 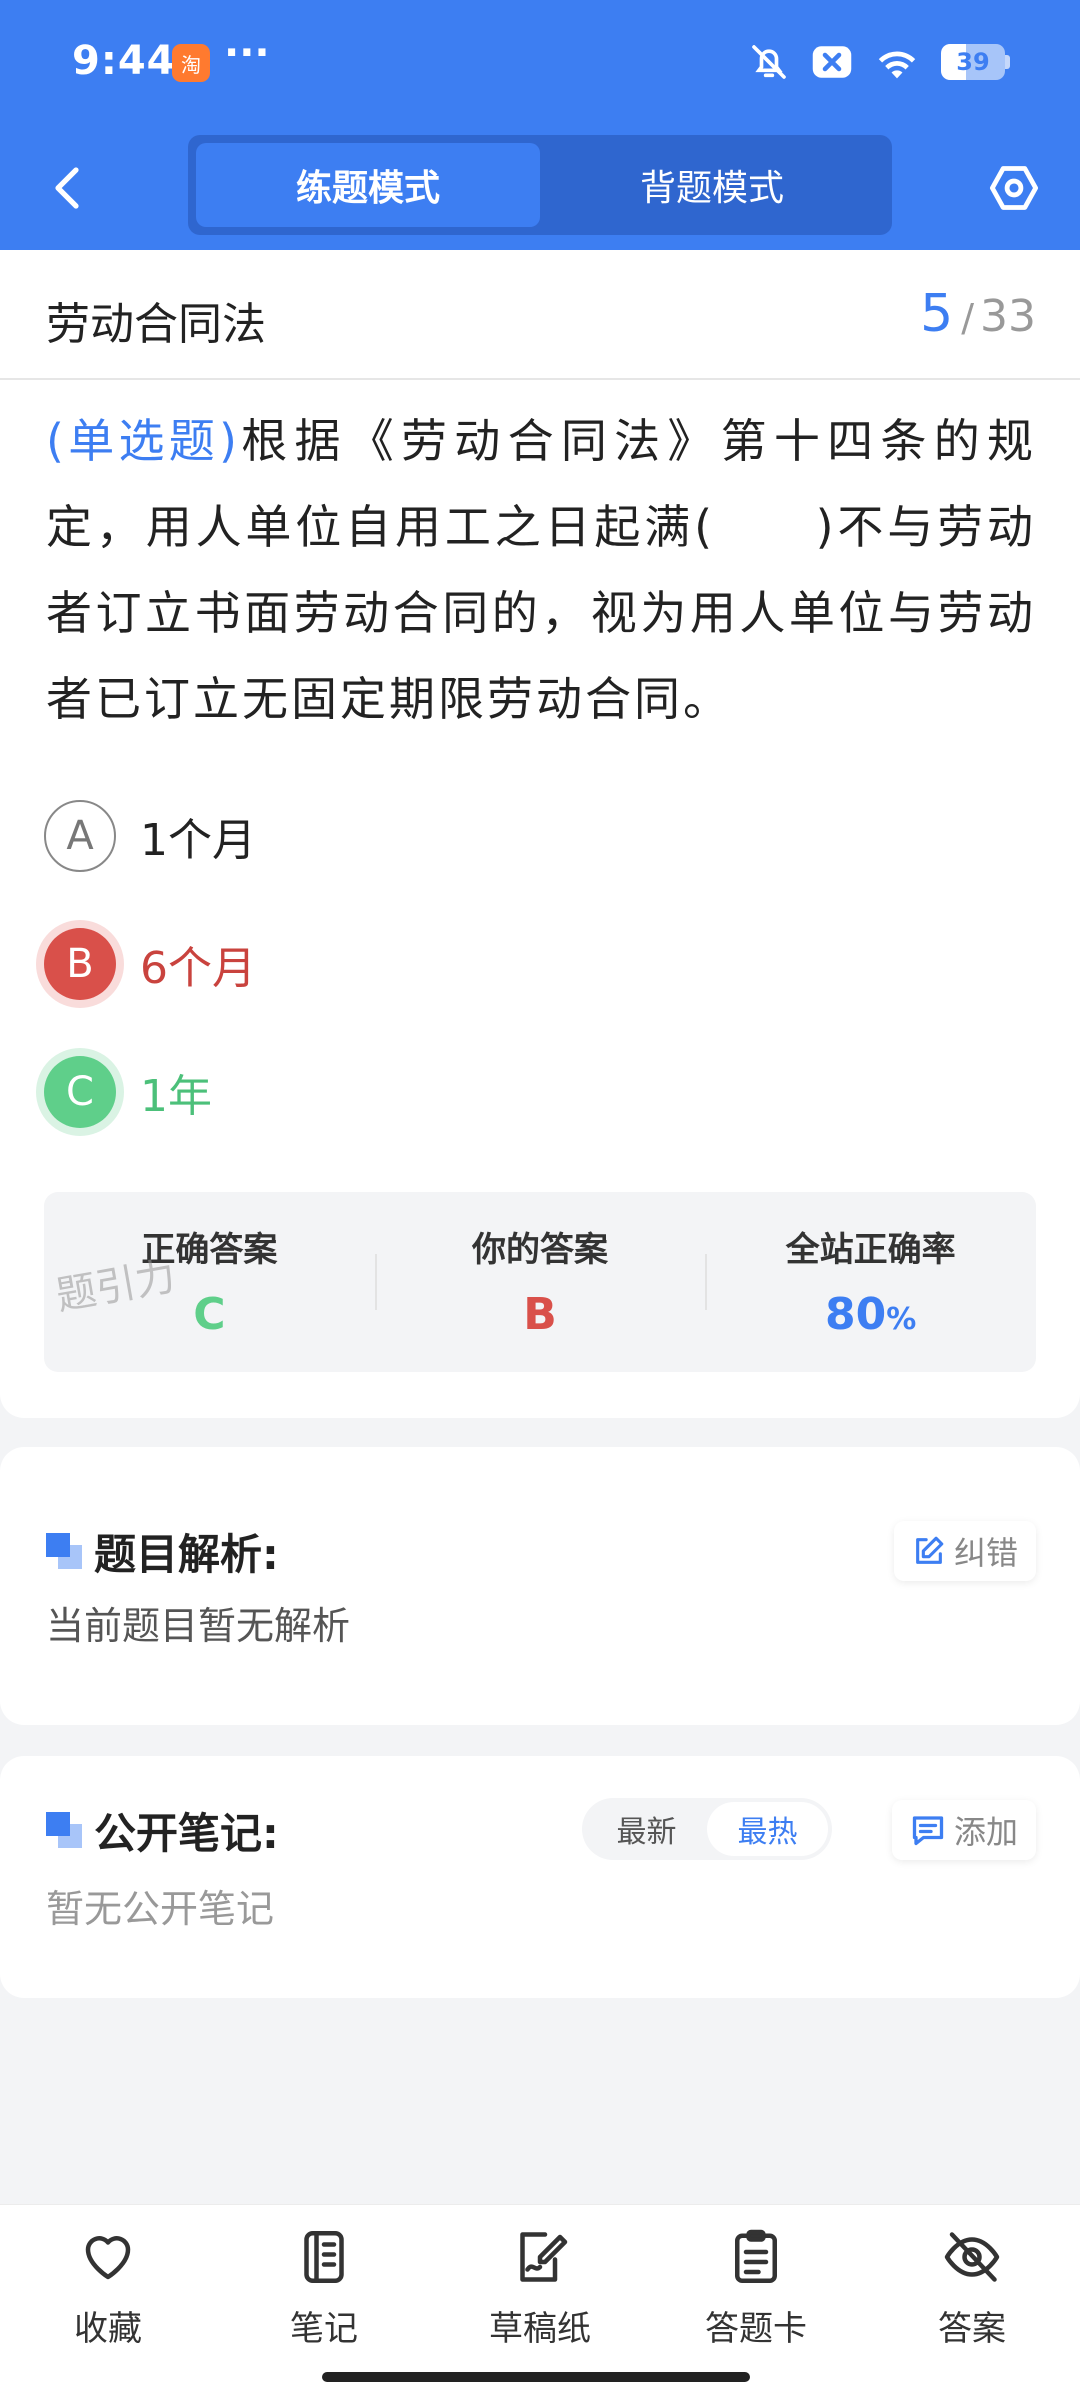 I want to click on progress-current: 5, so click(x=937, y=314).